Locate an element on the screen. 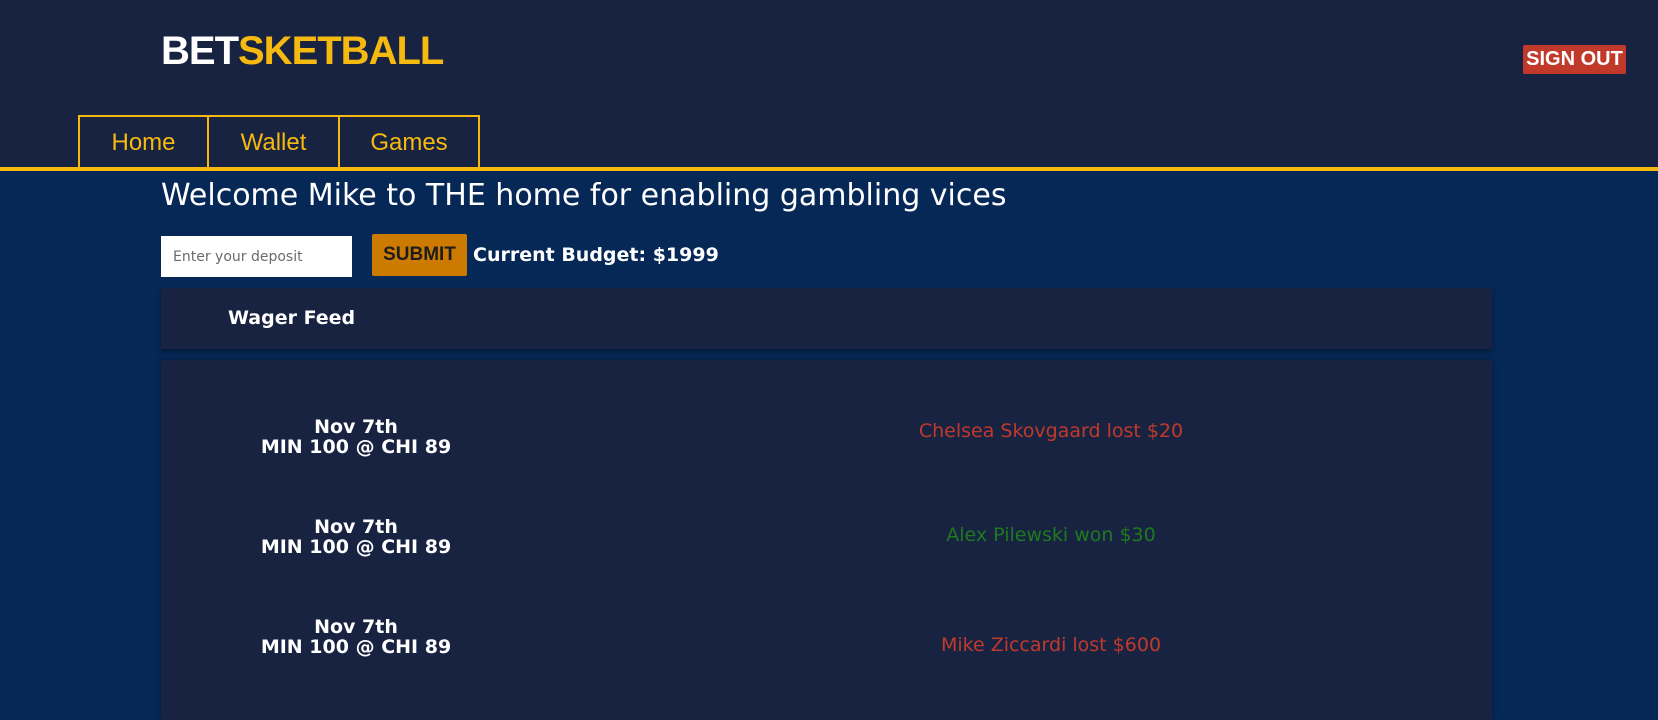 This screenshot has width=1658, height=720. nav-divider is located at coordinates (829, 169).